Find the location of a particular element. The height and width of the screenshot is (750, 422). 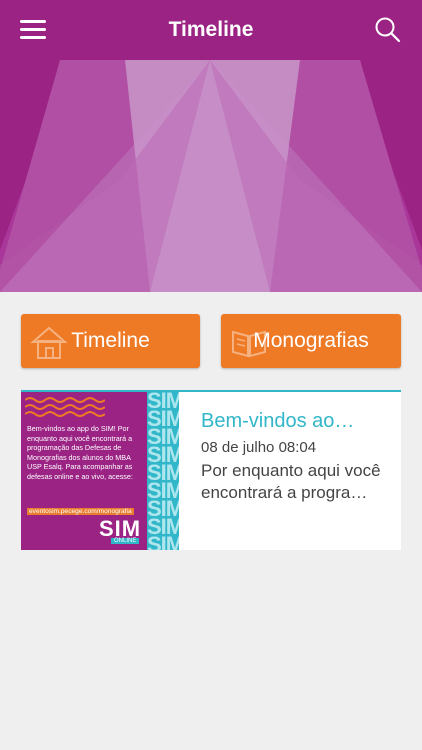

post-date: 08 de julho 08:04 is located at coordinates (259, 447).